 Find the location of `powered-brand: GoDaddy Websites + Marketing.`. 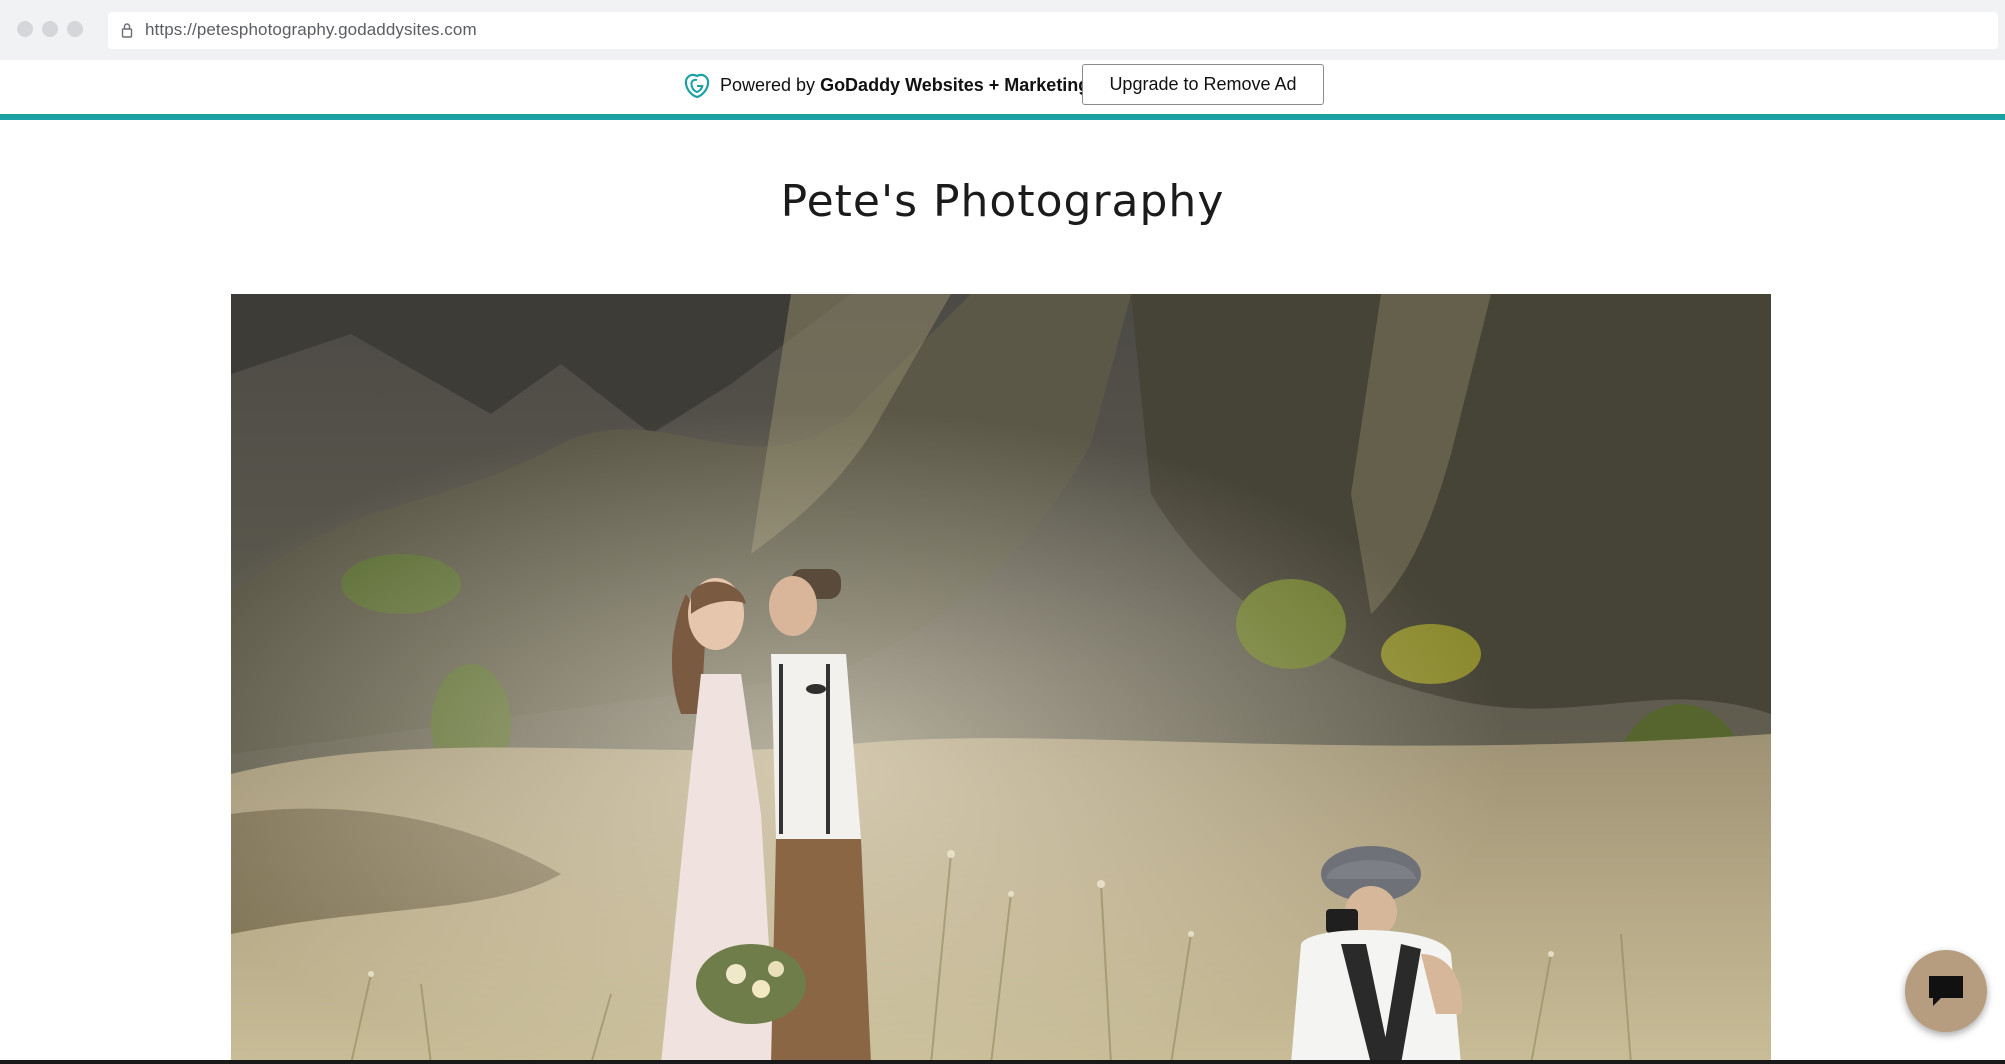

powered-brand: GoDaddy Websites + Marketing. is located at coordinates (957, 85).